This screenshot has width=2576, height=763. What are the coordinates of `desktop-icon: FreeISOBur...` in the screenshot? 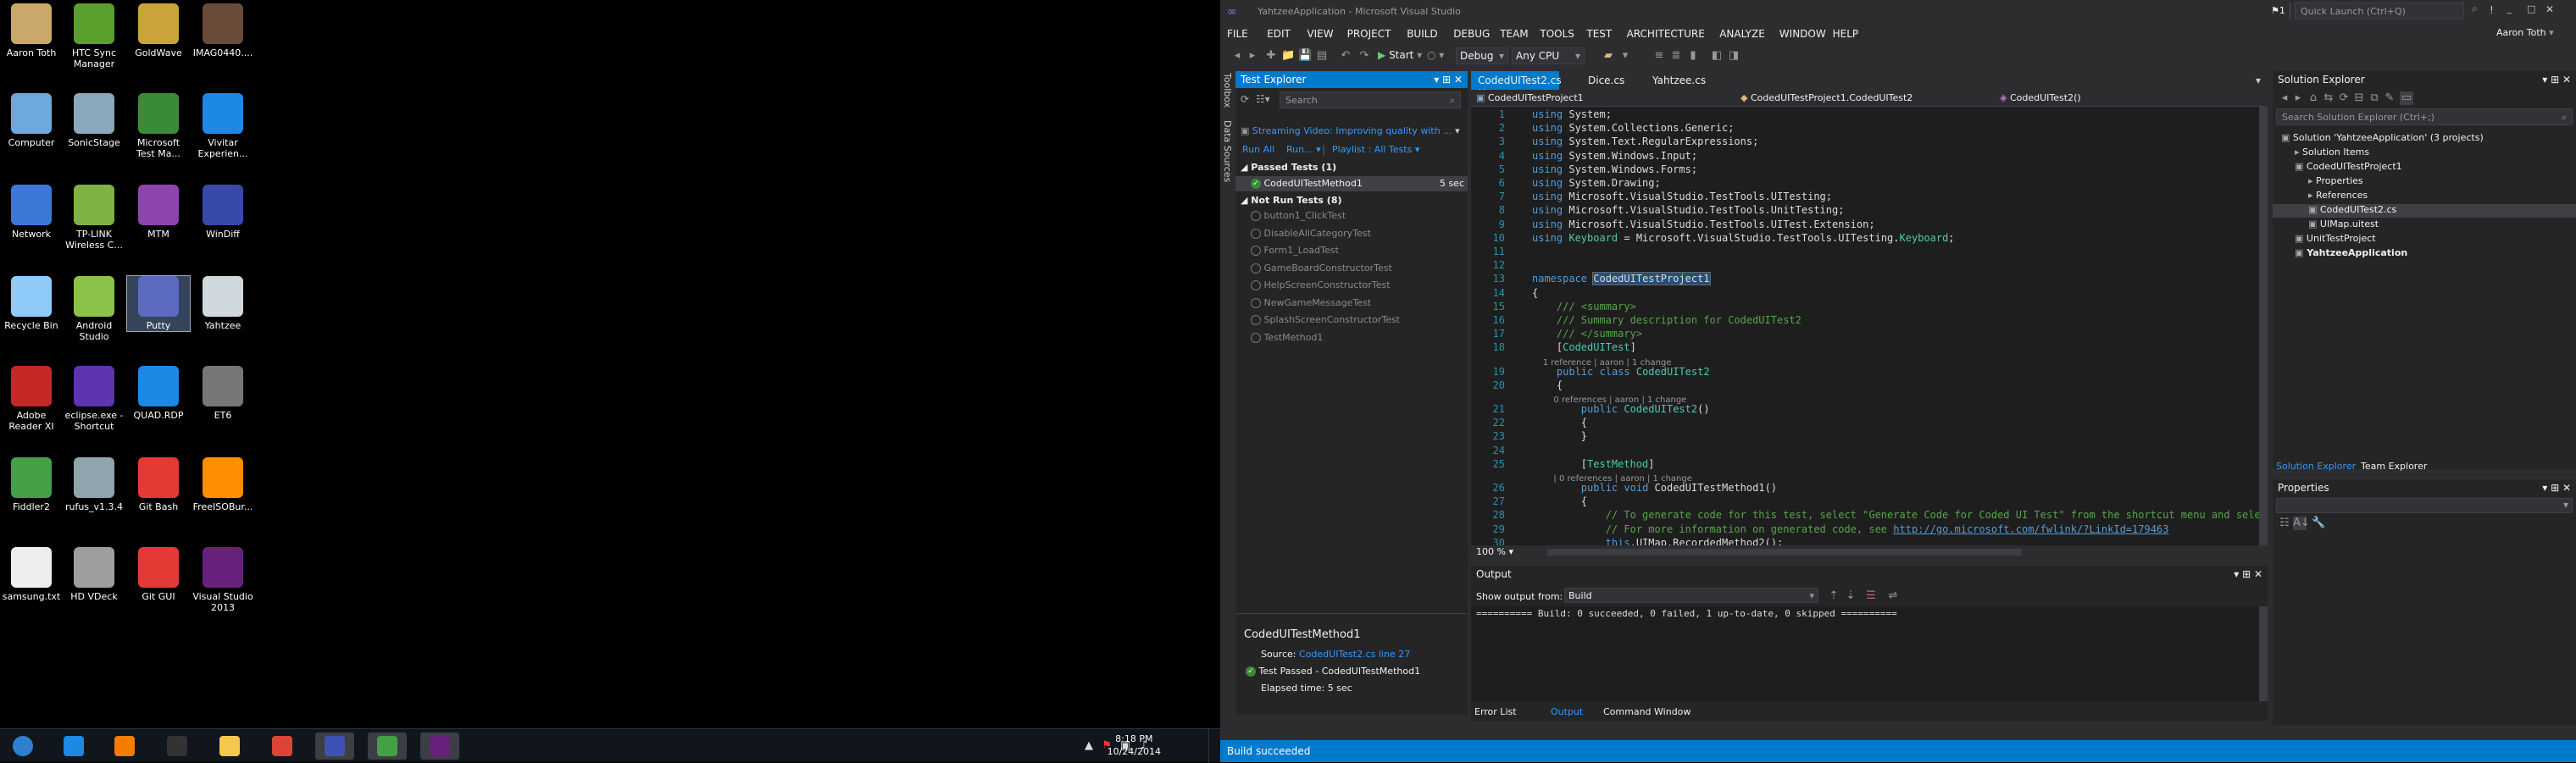 It's located at (223, 484).